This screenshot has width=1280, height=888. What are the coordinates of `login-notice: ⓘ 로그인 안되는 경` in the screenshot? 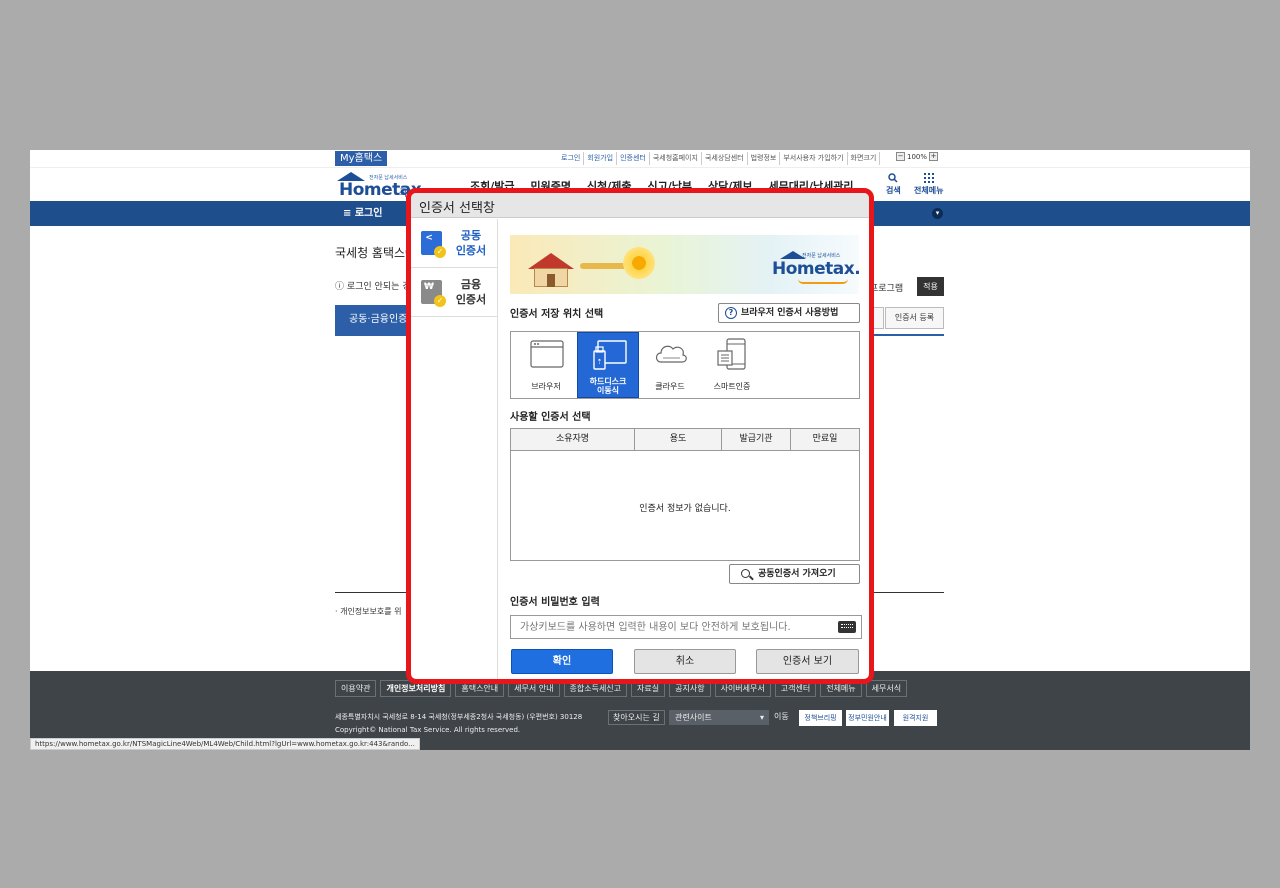 It's located at (373, 285).